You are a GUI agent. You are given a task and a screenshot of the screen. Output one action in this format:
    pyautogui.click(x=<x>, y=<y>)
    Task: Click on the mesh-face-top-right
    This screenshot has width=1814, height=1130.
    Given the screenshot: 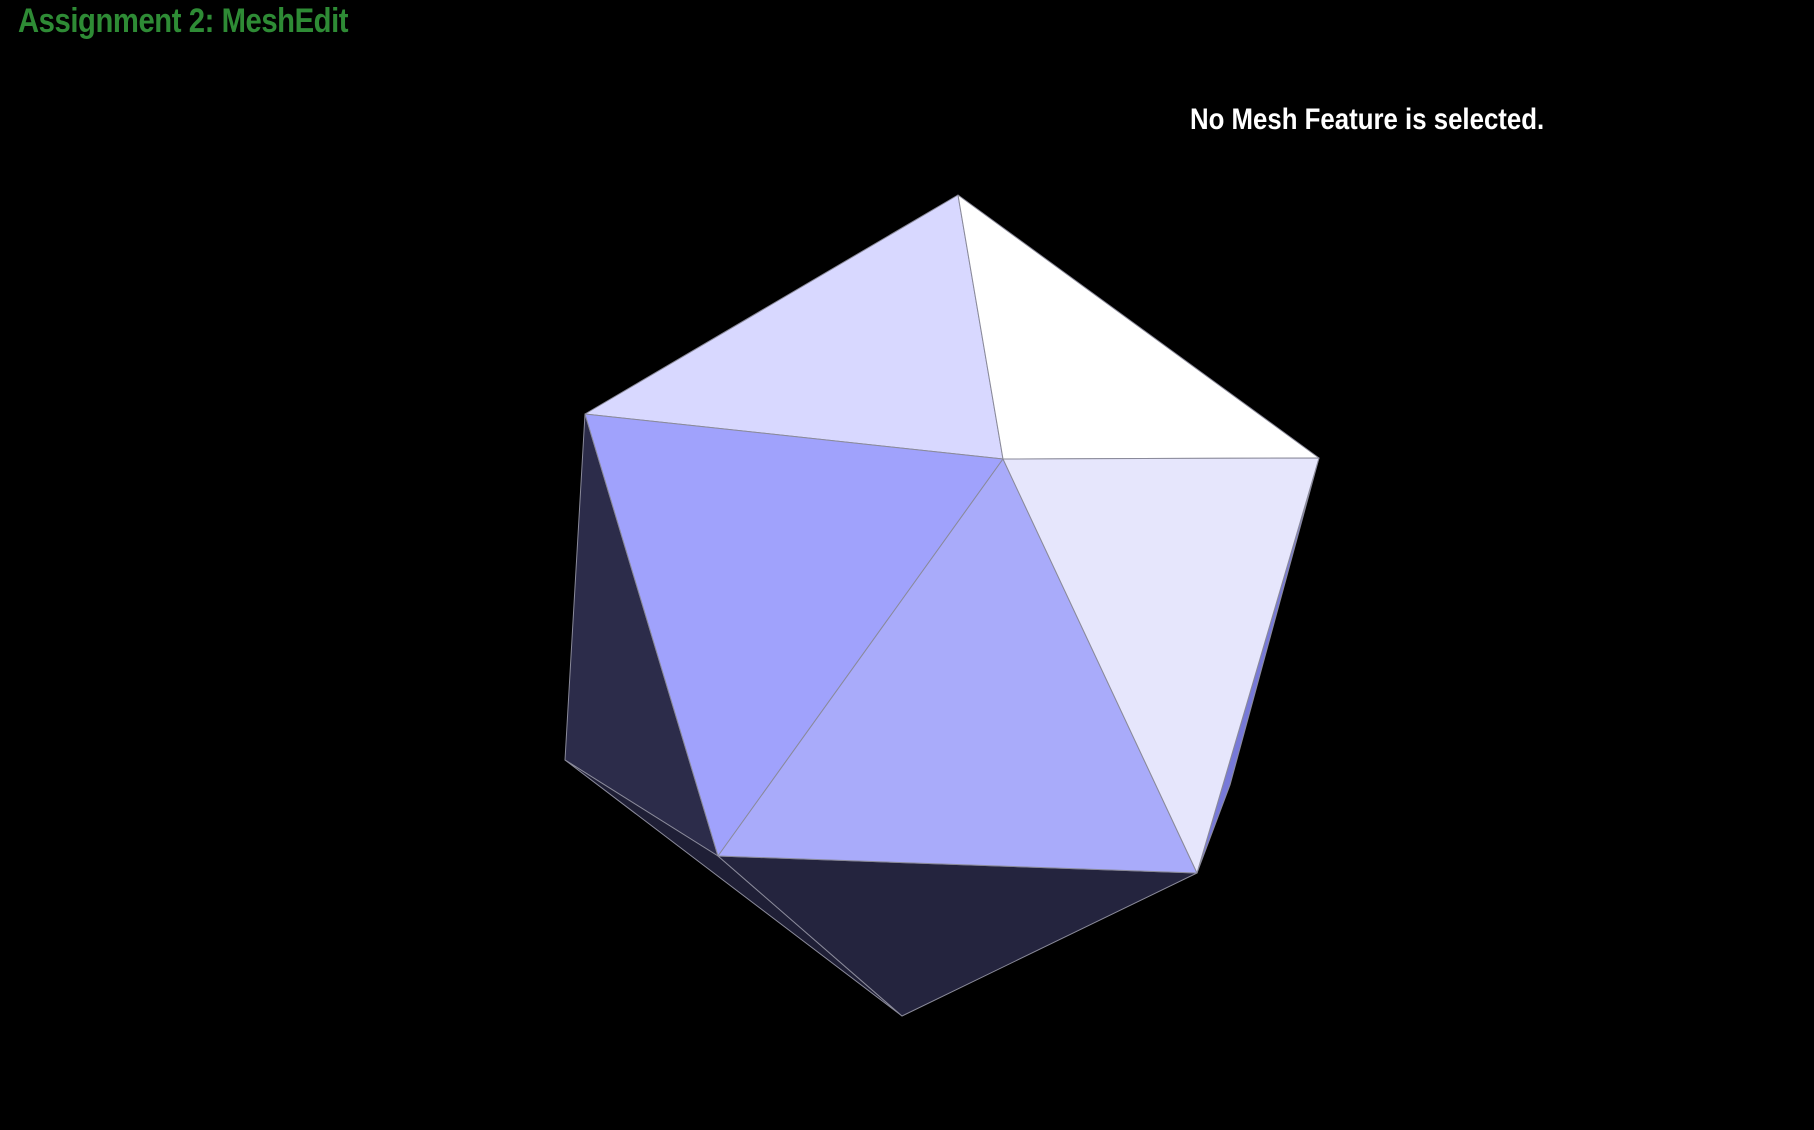 What is the action you would take?
    pyautogui.click(x=1138, y=327)
    